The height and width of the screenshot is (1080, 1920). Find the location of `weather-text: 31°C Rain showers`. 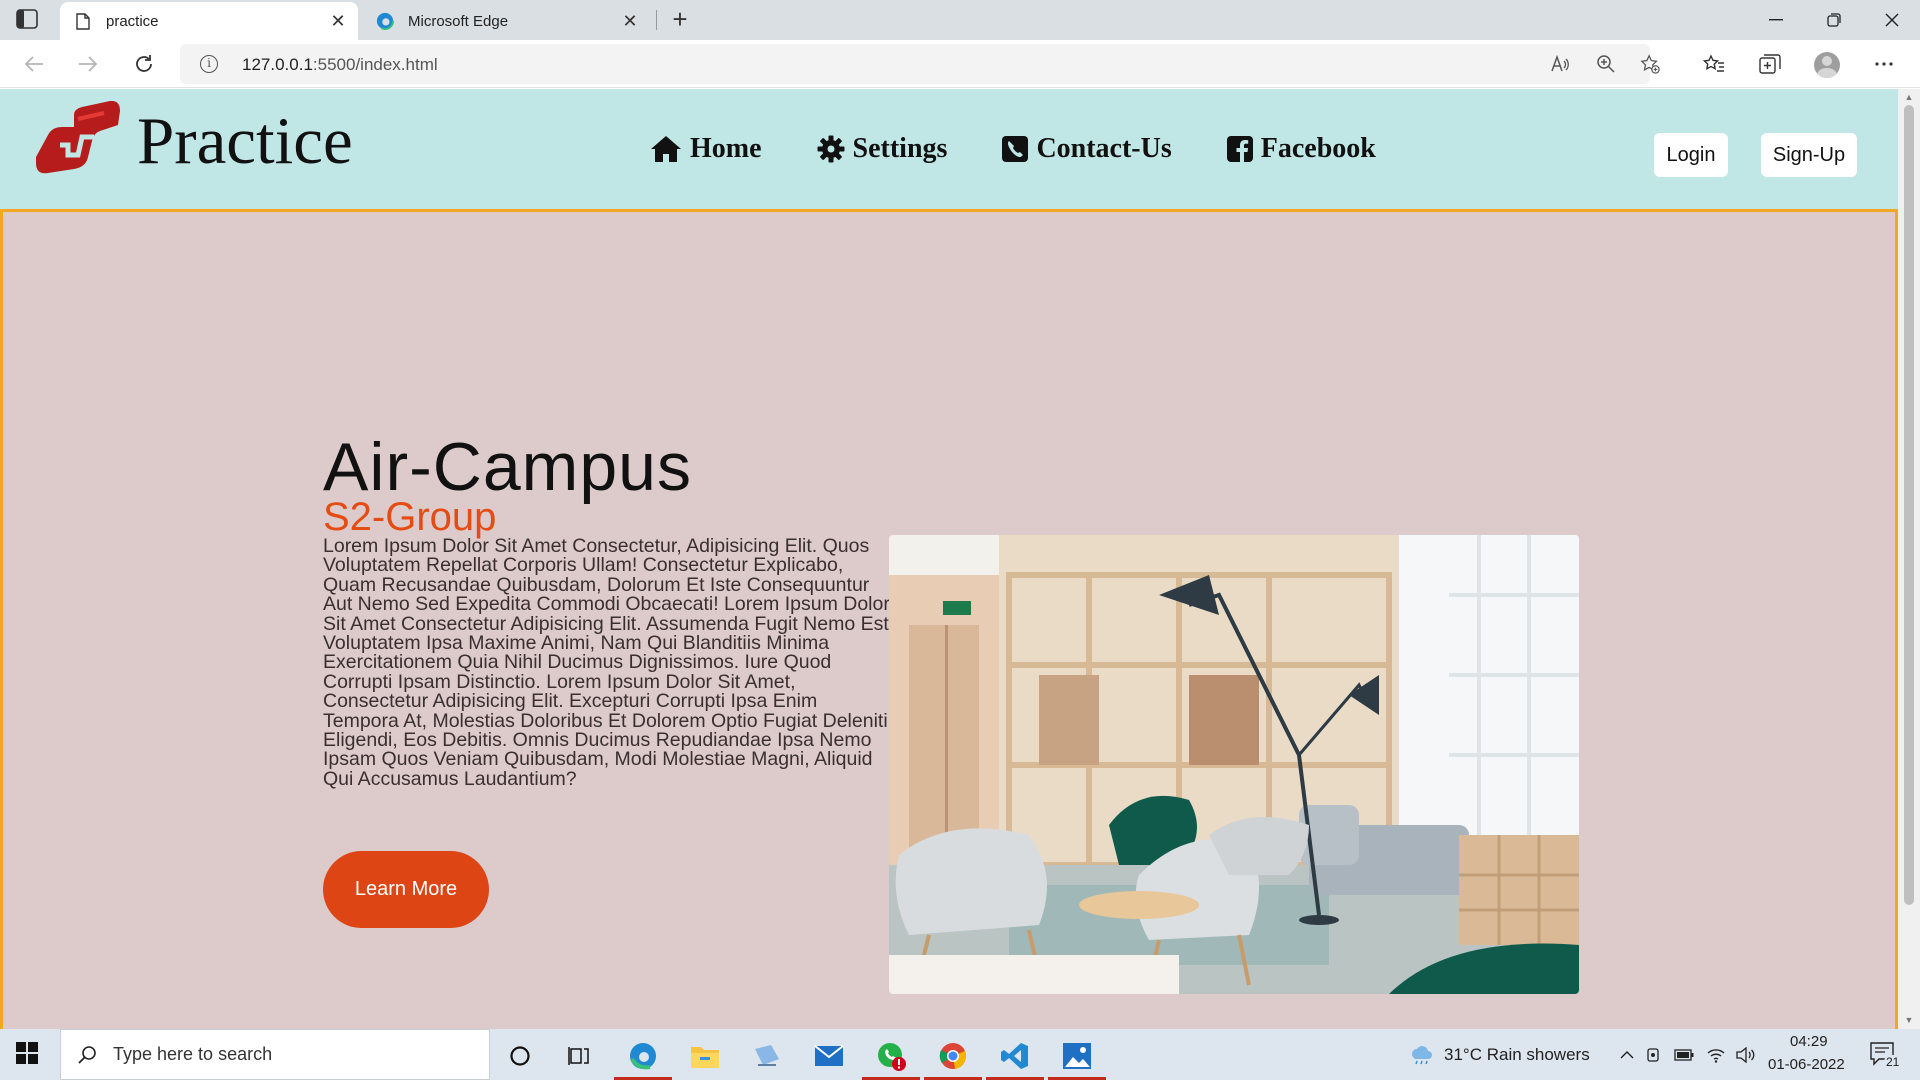

weather-text: 31°C Rain showers is located at coordinates (1517, 1055).